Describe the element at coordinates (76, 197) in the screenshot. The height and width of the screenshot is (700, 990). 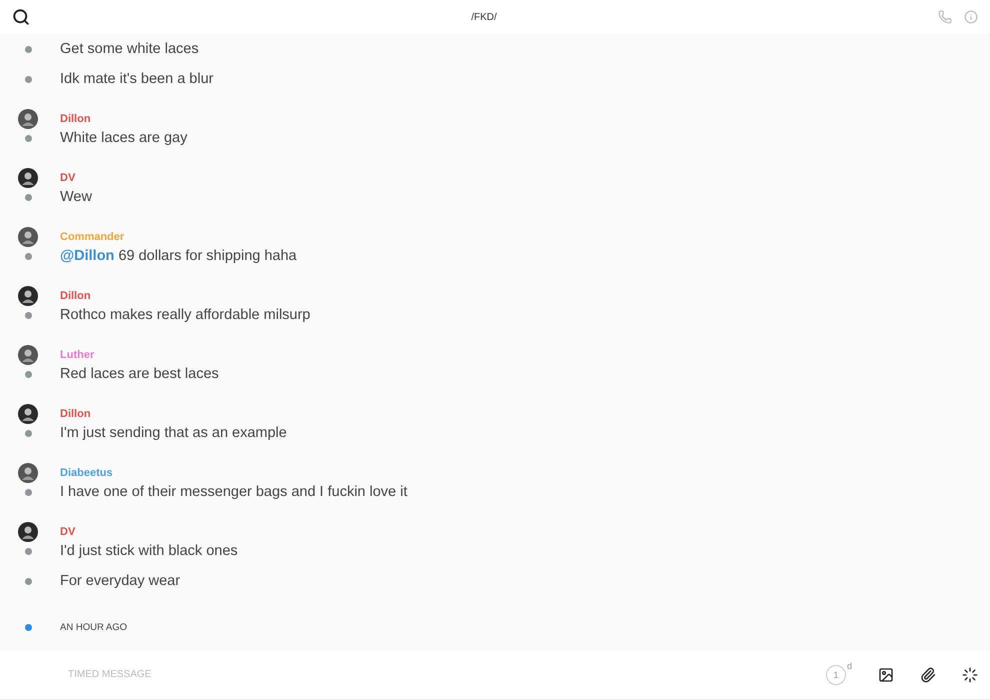
I see `message-text: Wew` at that location.